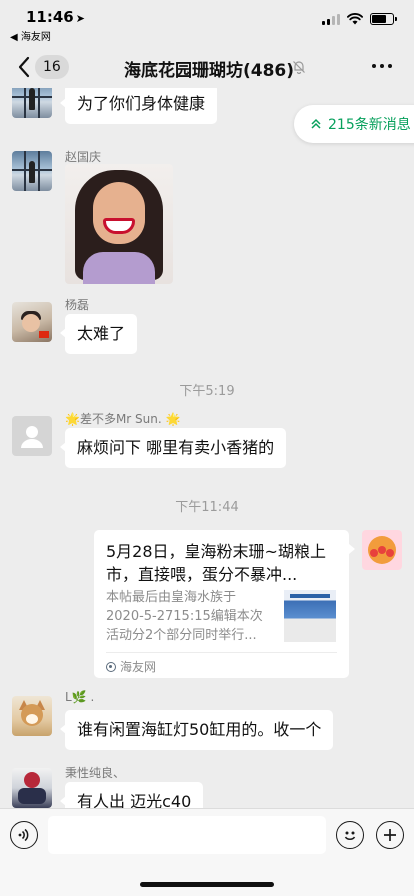  I want to click on new-messages-button: 215条新消息, so click(354, 124).